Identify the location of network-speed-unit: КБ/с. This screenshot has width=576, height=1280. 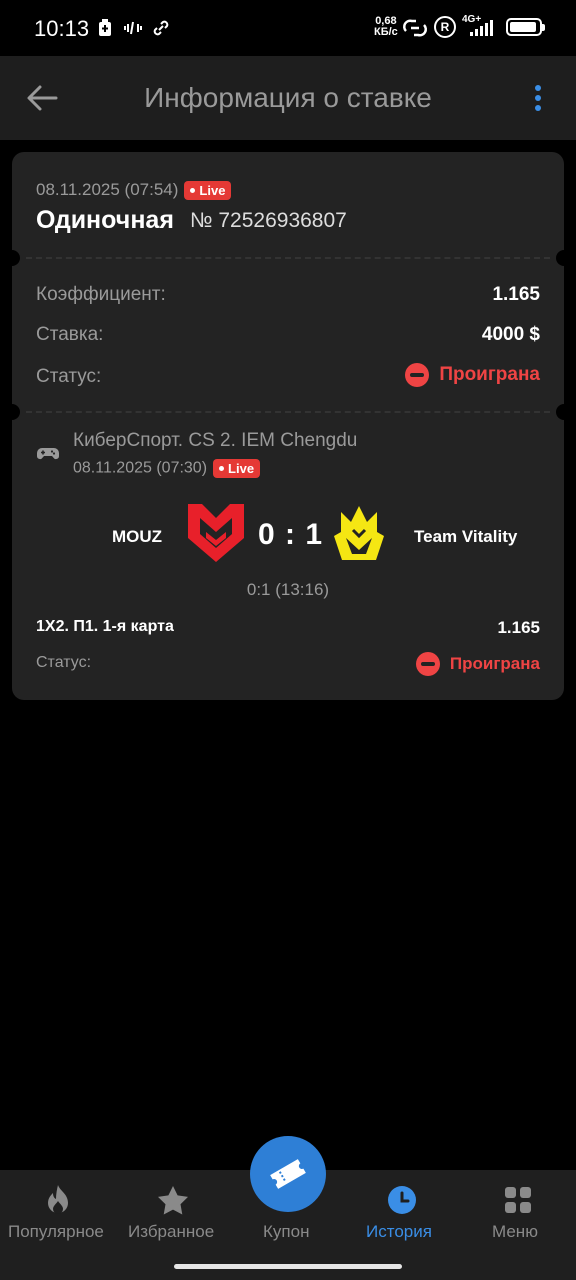
(386, 32).